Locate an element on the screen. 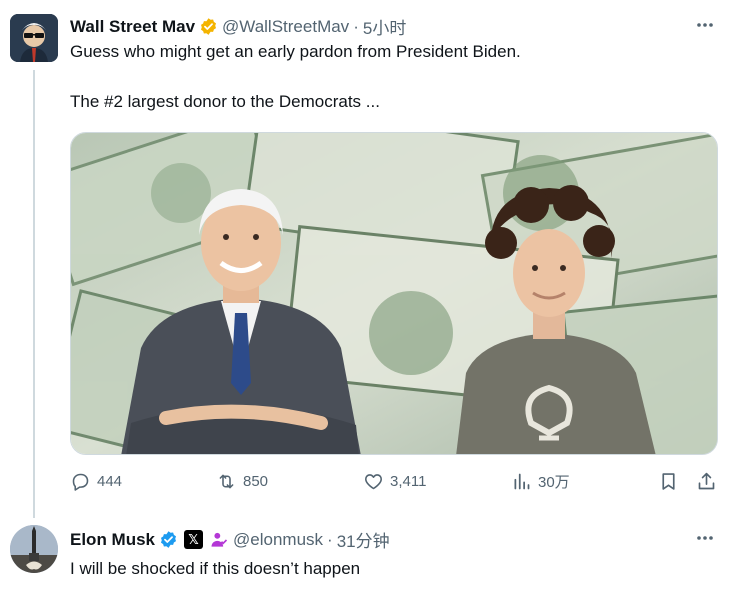  views-count: 30万 is located at coordinates (554, 482).